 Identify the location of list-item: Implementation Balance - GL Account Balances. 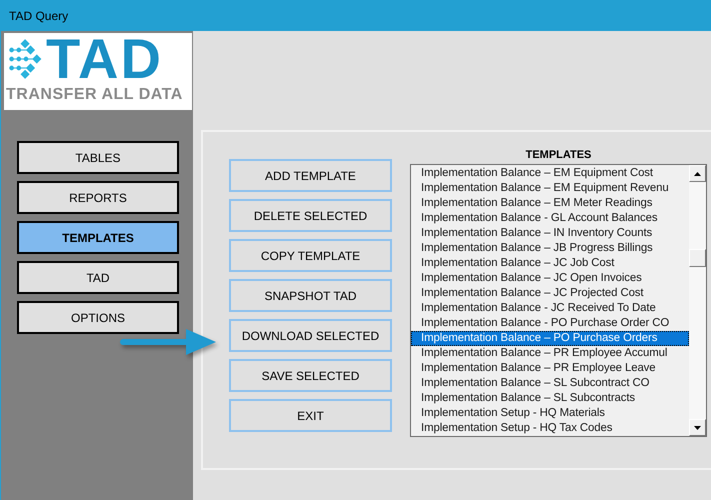
(550, 218).